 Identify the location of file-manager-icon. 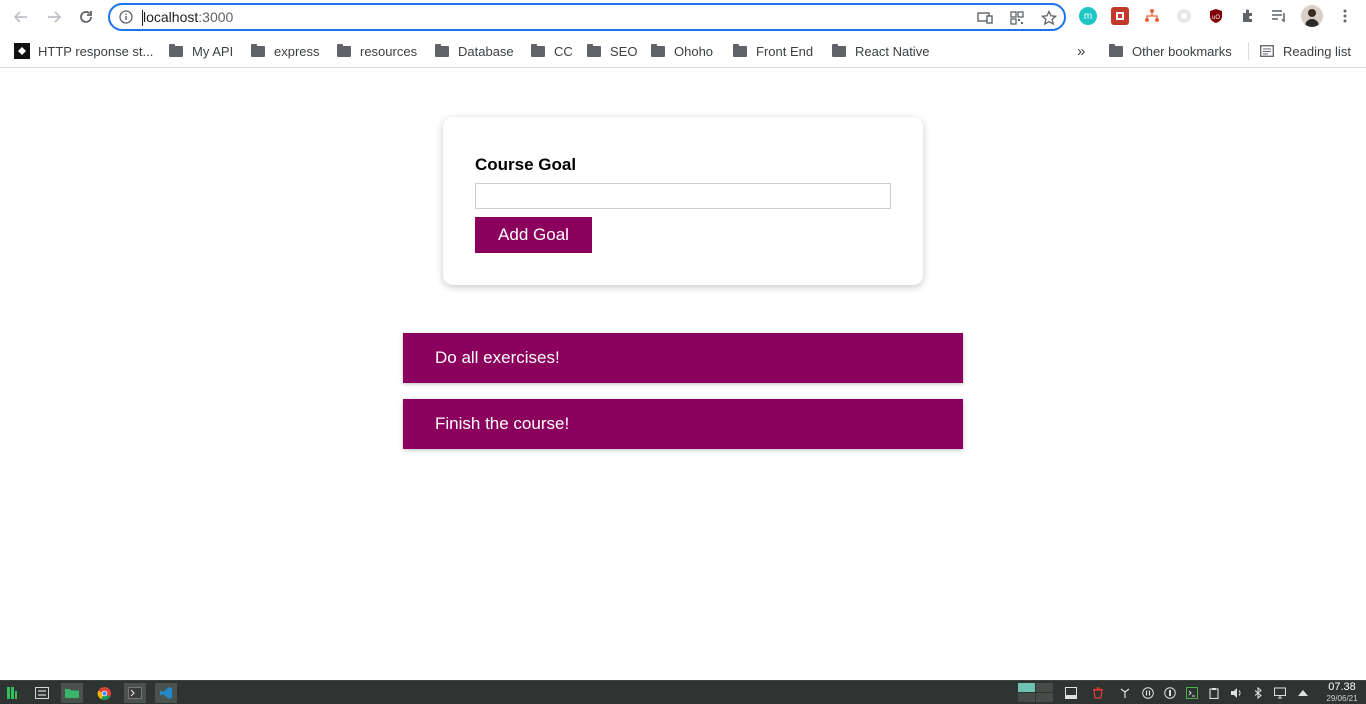
(72, 693).